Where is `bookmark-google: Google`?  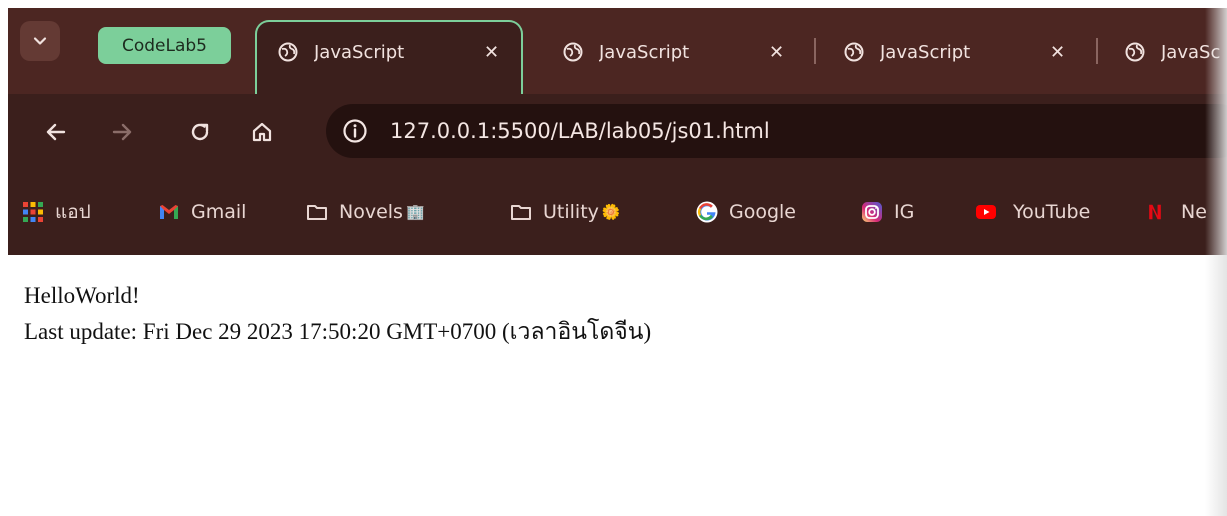 bookmark-google: Google is located at coordinates (746, 212).